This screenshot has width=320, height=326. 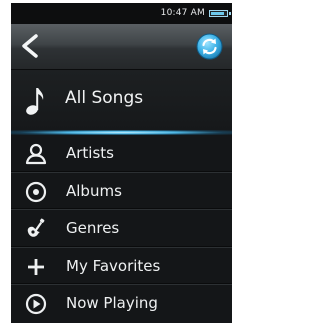 What do you see at coordinates (121, 13) in the screenshot?
I see `status-bar: 10:47 AM` at bounding box center [121, 13].